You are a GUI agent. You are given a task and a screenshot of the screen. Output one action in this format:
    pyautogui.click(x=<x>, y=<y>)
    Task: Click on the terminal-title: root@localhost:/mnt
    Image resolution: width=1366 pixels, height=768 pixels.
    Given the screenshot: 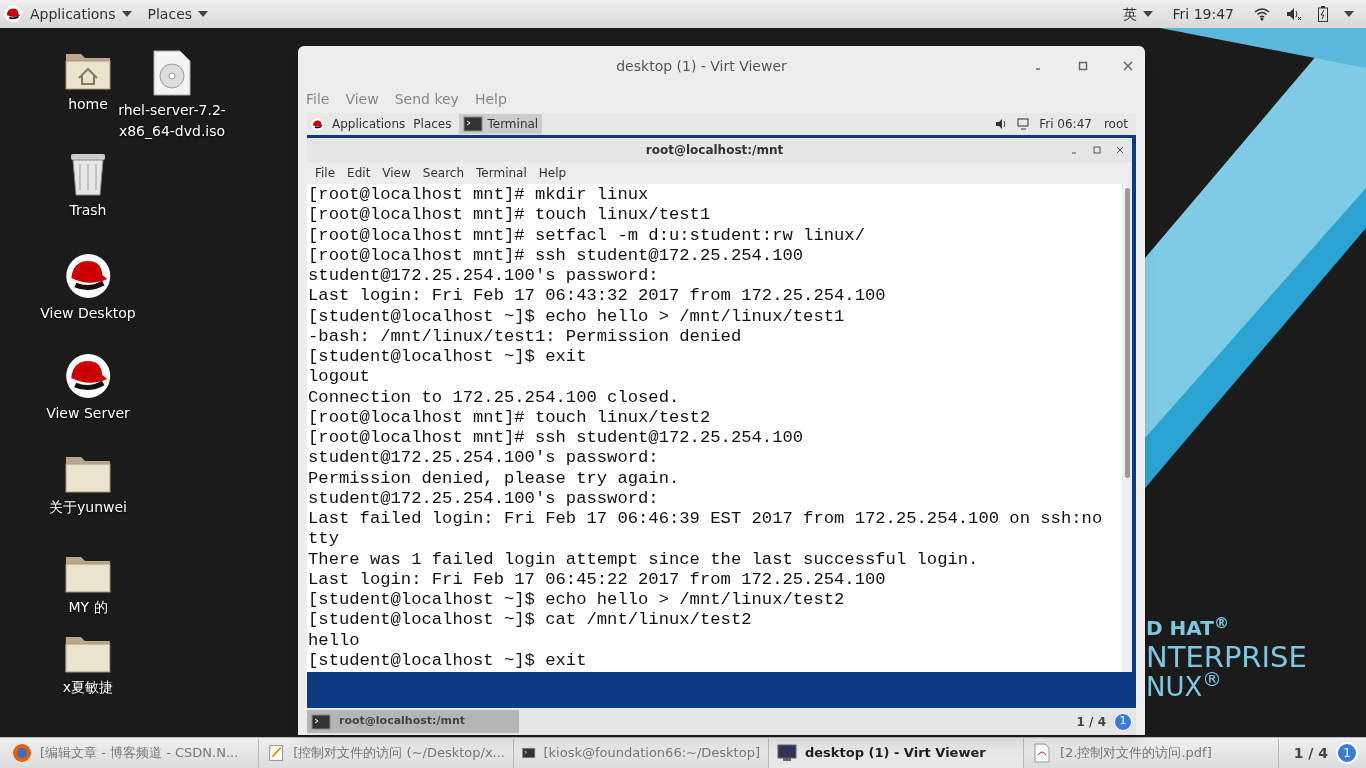 What is the action you would take?
    pyautogui.click(x=714, y=150)
    